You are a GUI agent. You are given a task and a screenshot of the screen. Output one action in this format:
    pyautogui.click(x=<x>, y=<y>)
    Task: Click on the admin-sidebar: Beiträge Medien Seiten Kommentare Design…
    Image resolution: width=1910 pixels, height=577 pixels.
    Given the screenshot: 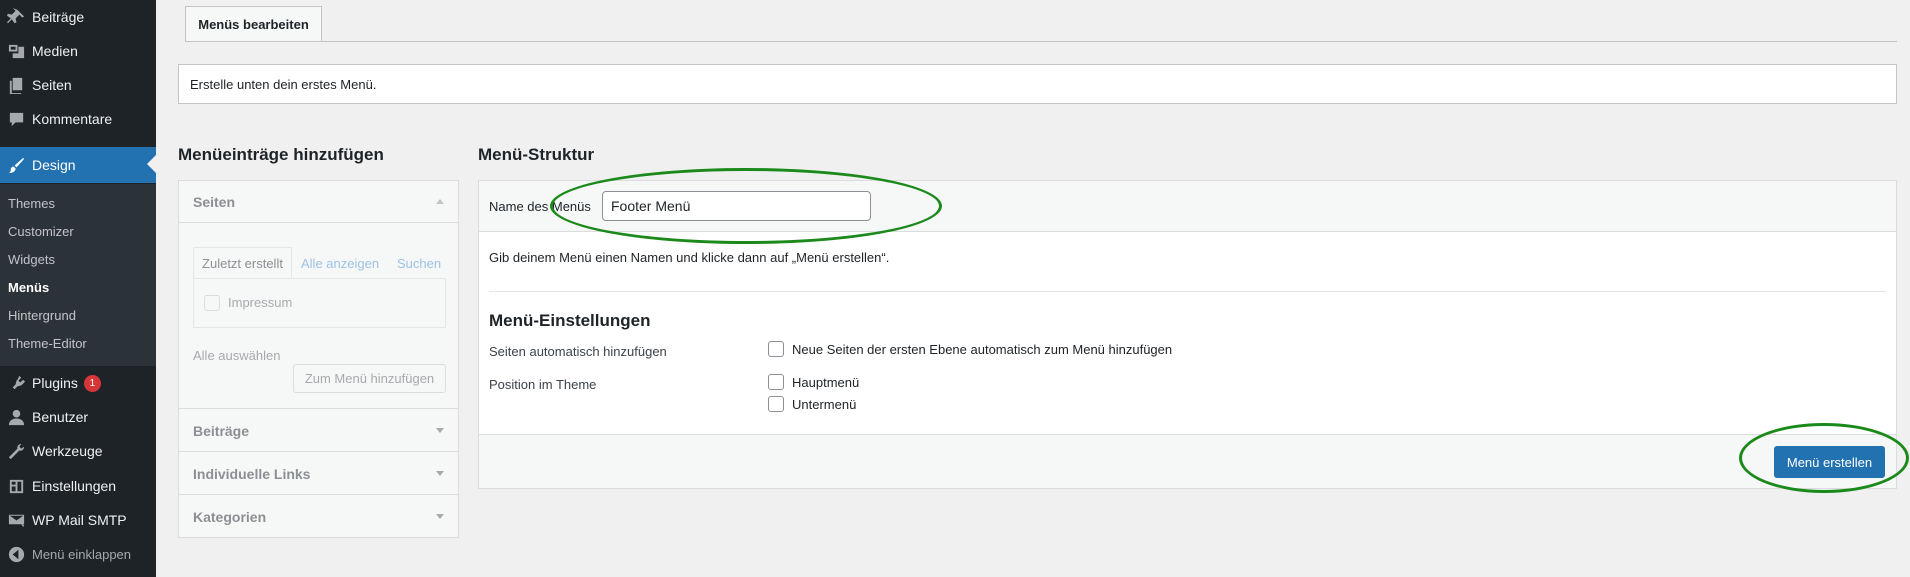 What is the action you would take?
    pyautogui.click(x=78, y=288)
    